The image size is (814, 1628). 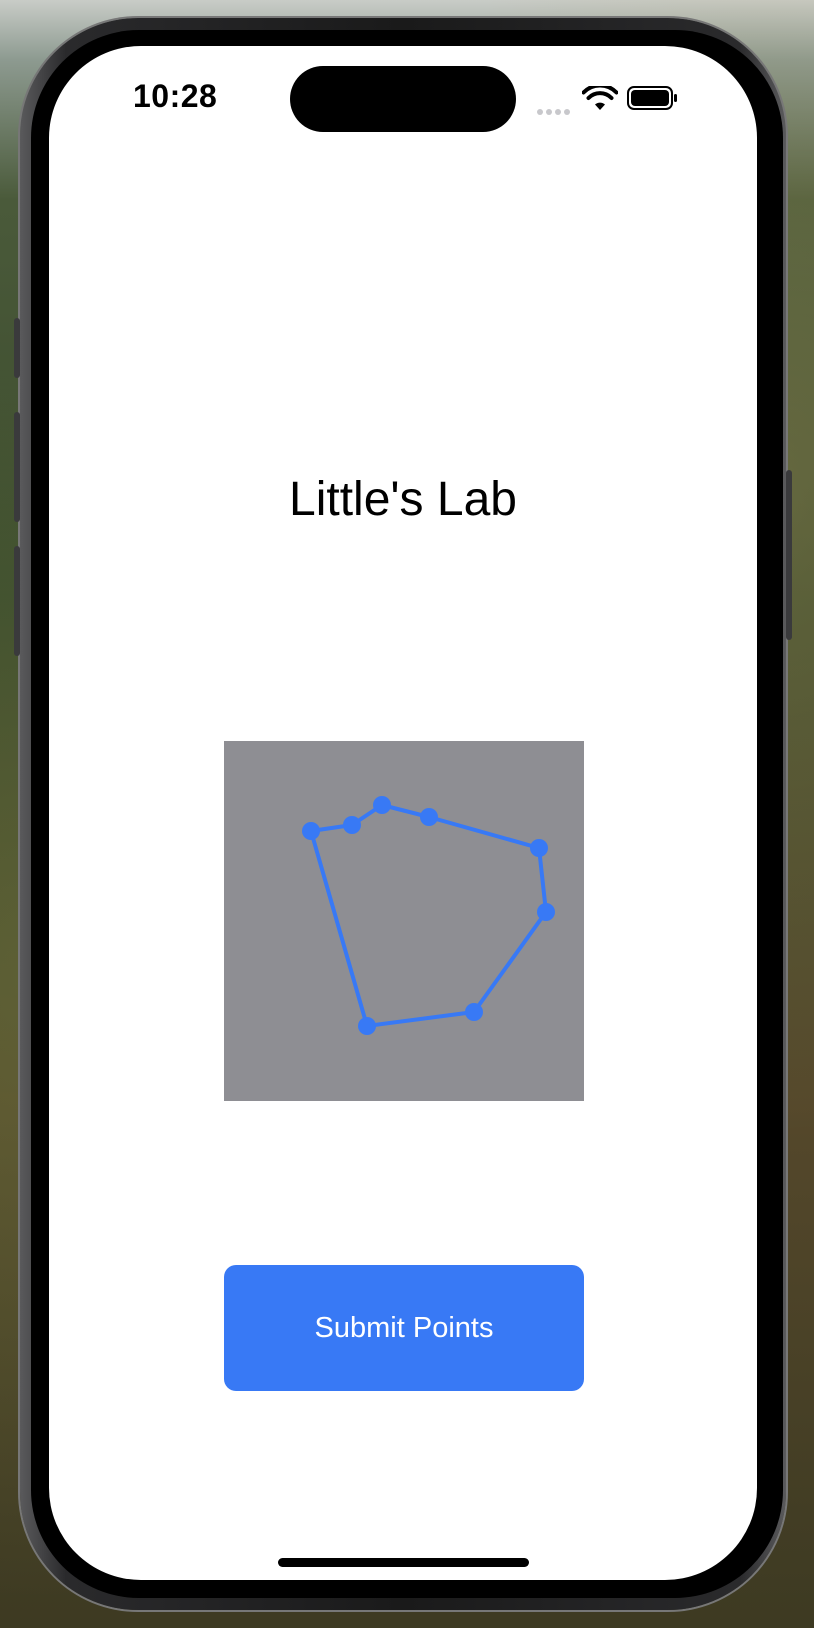 I want to click on submit-points-button: Submit Points, so click(x=404, y=1328).